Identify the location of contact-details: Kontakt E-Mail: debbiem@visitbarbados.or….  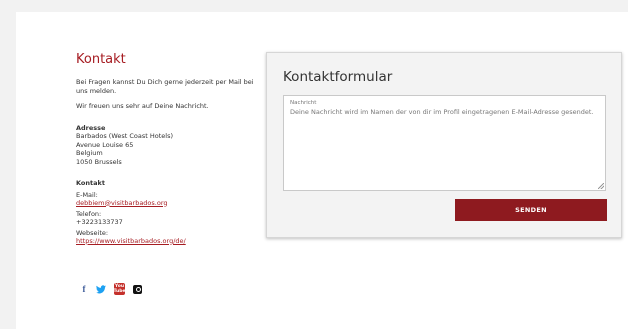
(166, 212).